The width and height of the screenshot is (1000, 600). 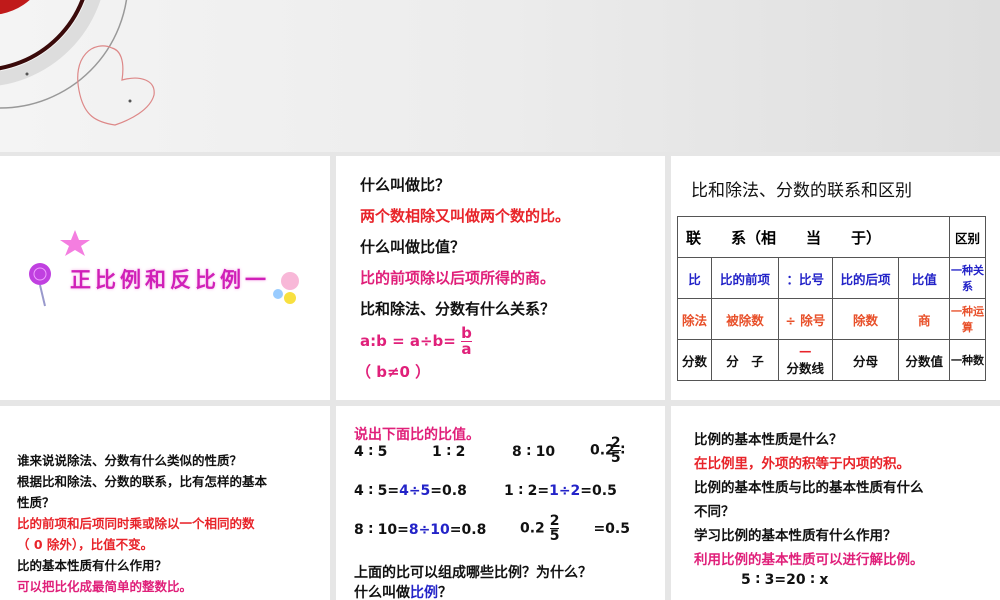 What do you see at coordinates (622, 450) in the screenshot?
I see `colon: ∶` at bounding box center [622, 450].